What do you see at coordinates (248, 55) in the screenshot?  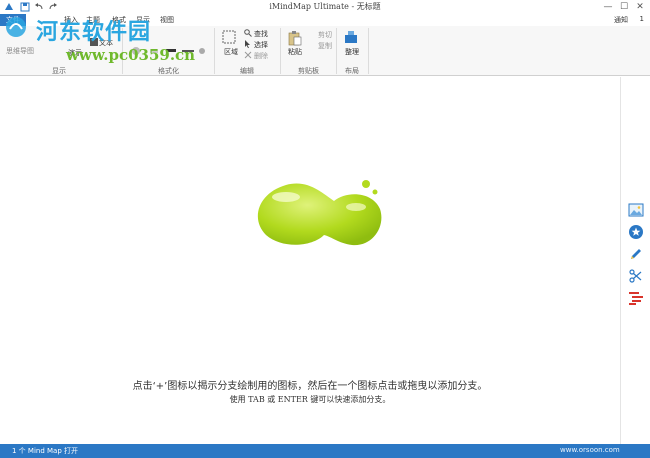 I see `delete-icon` at bounding box center [248, 55].